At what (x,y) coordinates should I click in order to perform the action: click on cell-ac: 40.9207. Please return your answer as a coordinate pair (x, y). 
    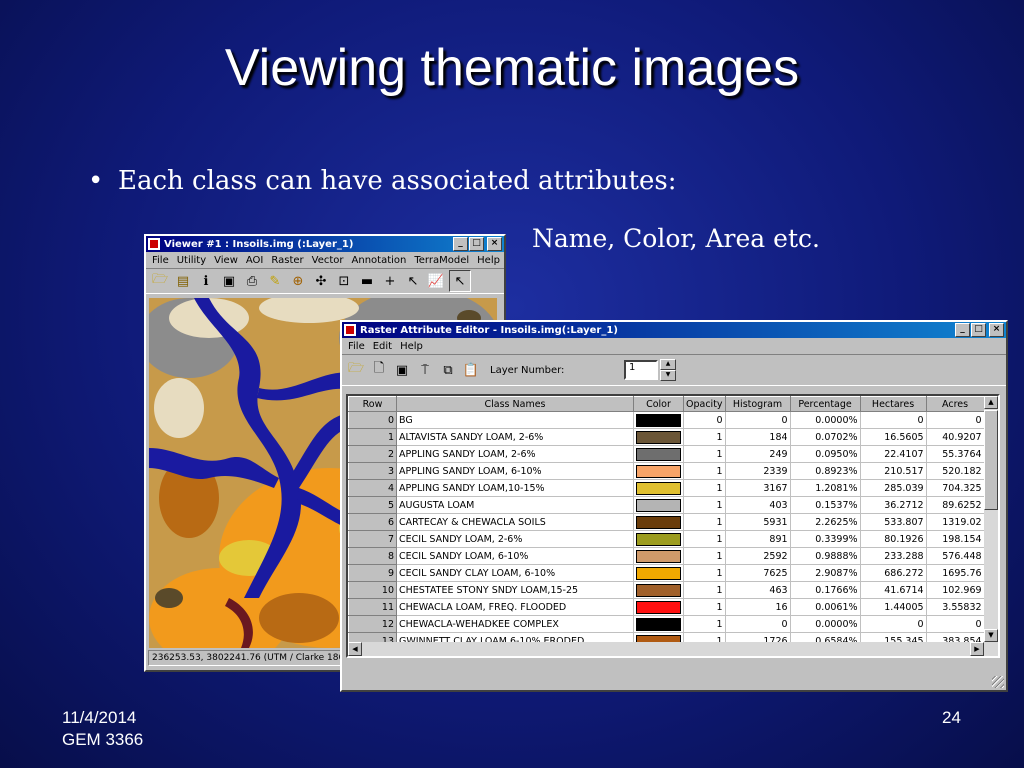
    Looking at the image, I should click on (955, 437).